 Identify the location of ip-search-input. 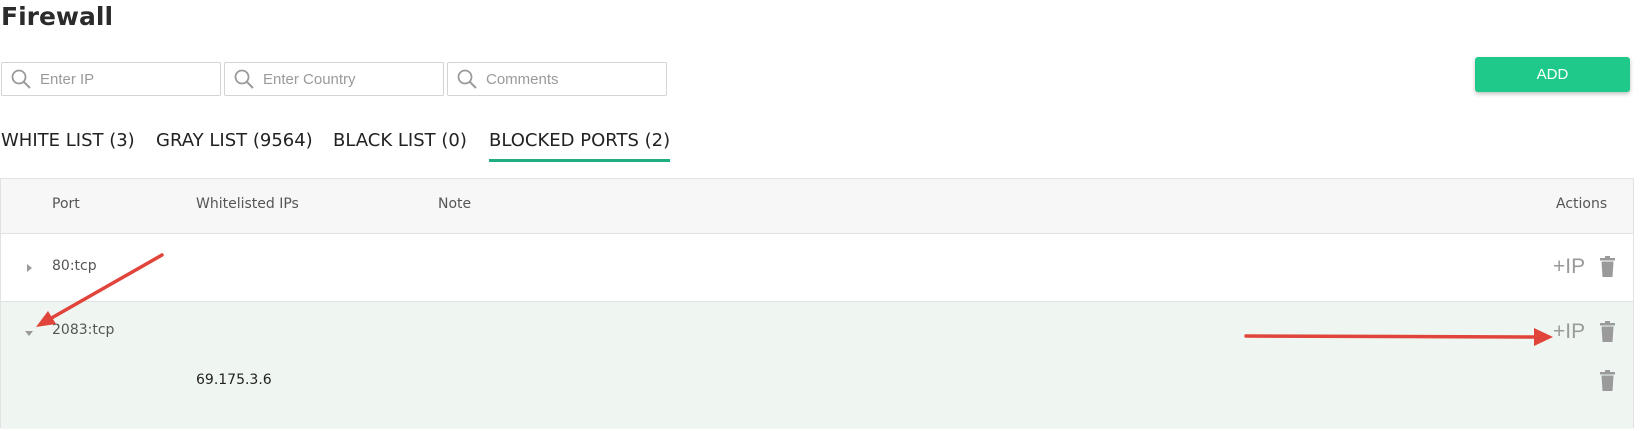
(118, 79).